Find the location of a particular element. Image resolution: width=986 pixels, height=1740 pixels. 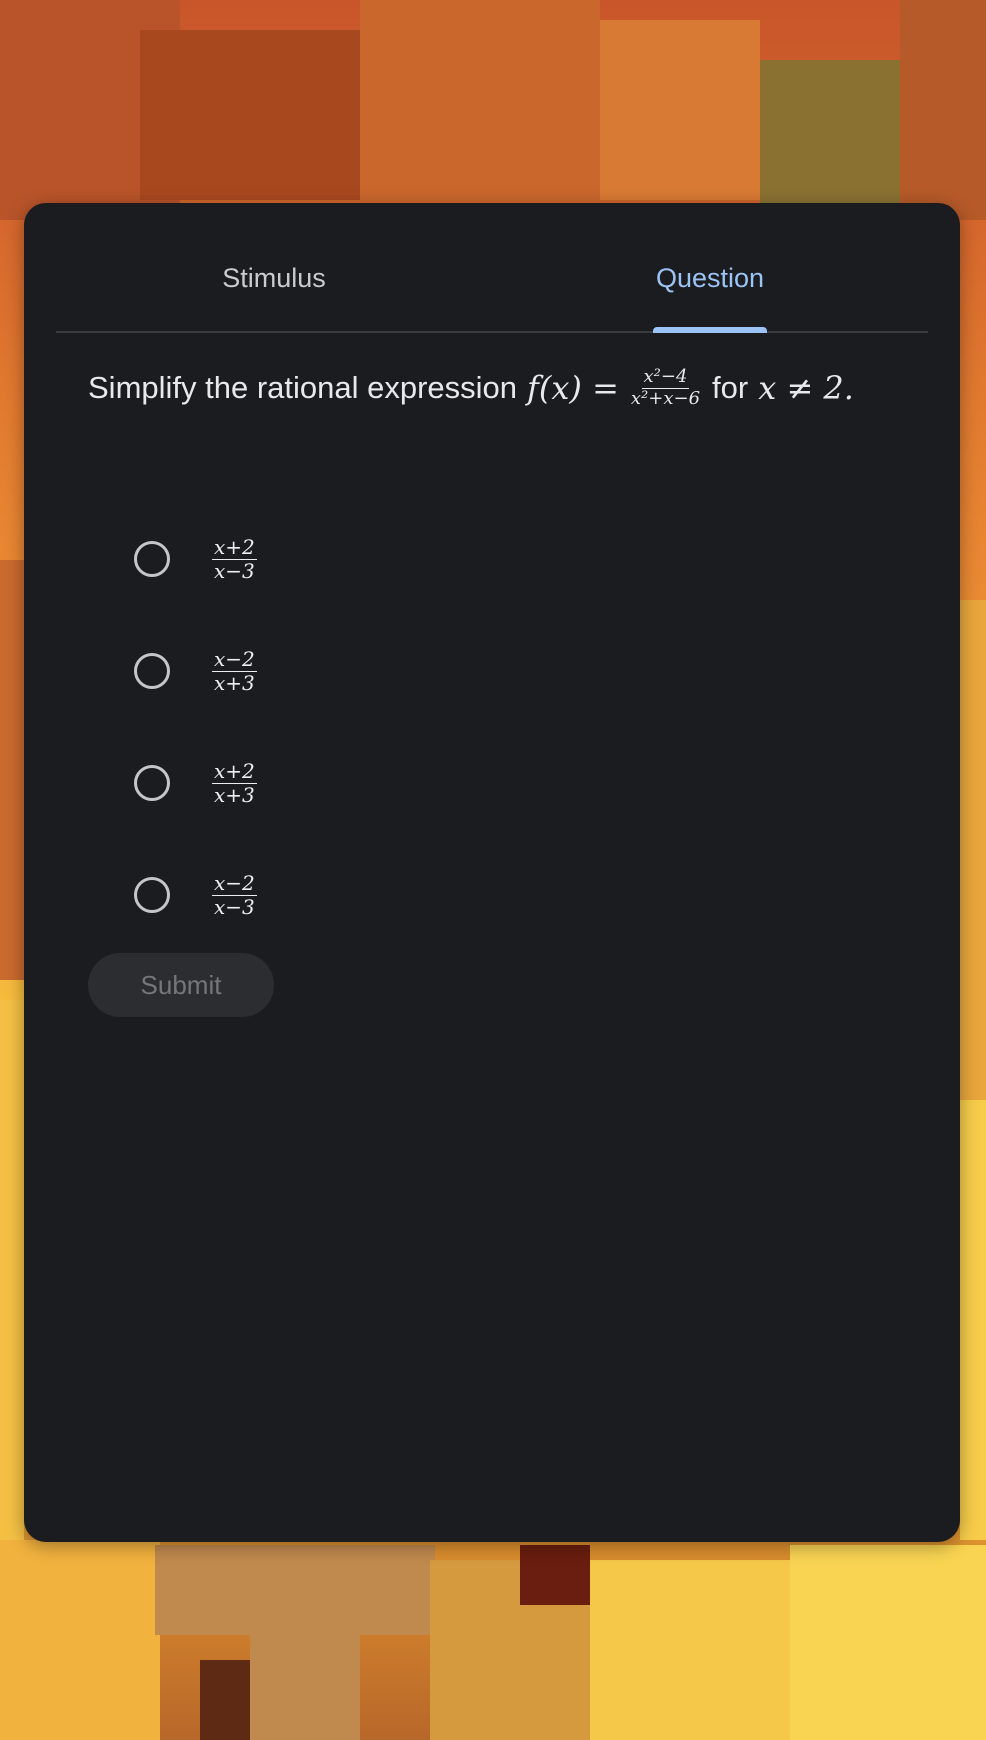

tab-stimulus: Stimulus is located at coordinates (274, 267).